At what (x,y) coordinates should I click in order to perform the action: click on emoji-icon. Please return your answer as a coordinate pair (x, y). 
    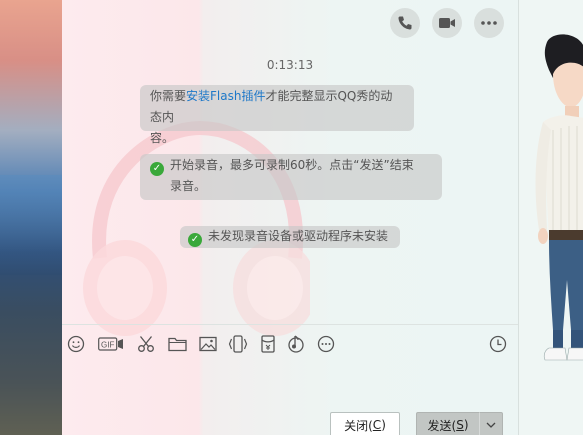
    Looking at the image, I should click on (76, 344).